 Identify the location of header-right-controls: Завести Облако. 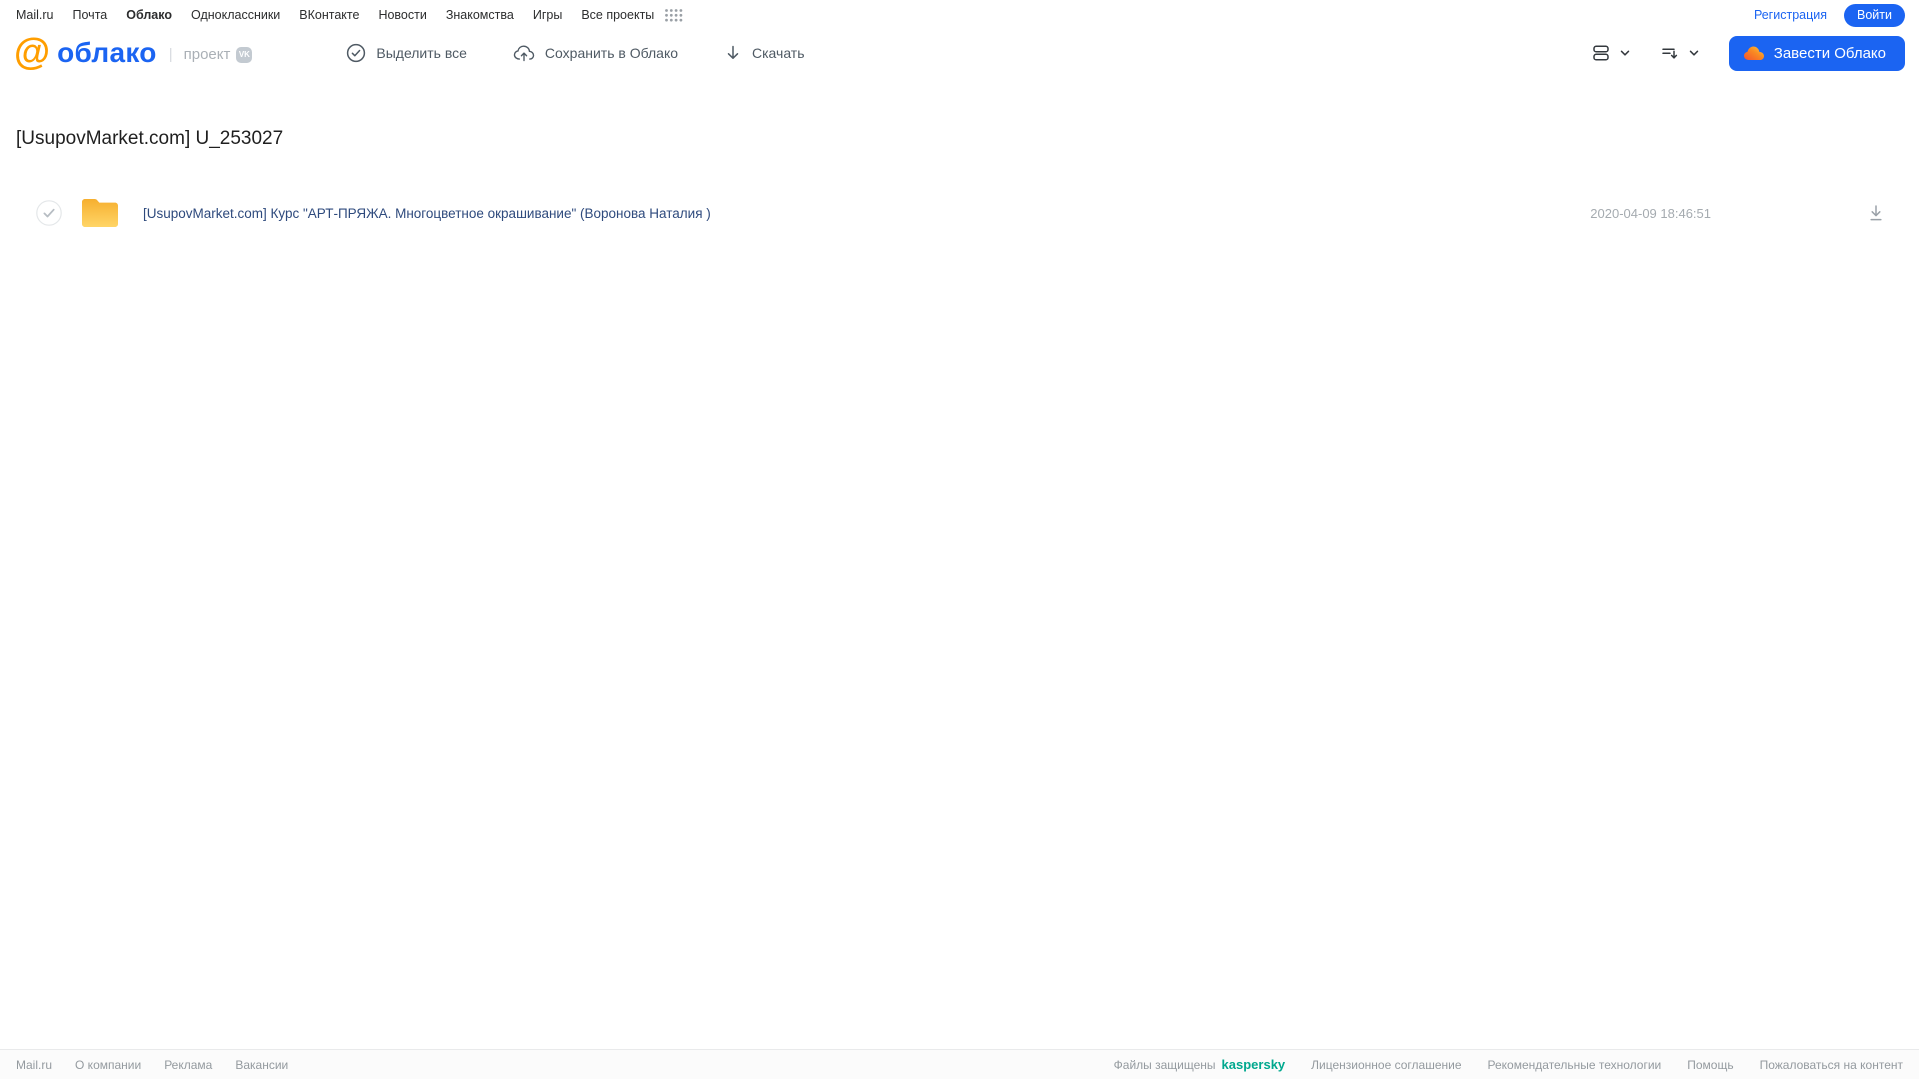
(1748, 53).